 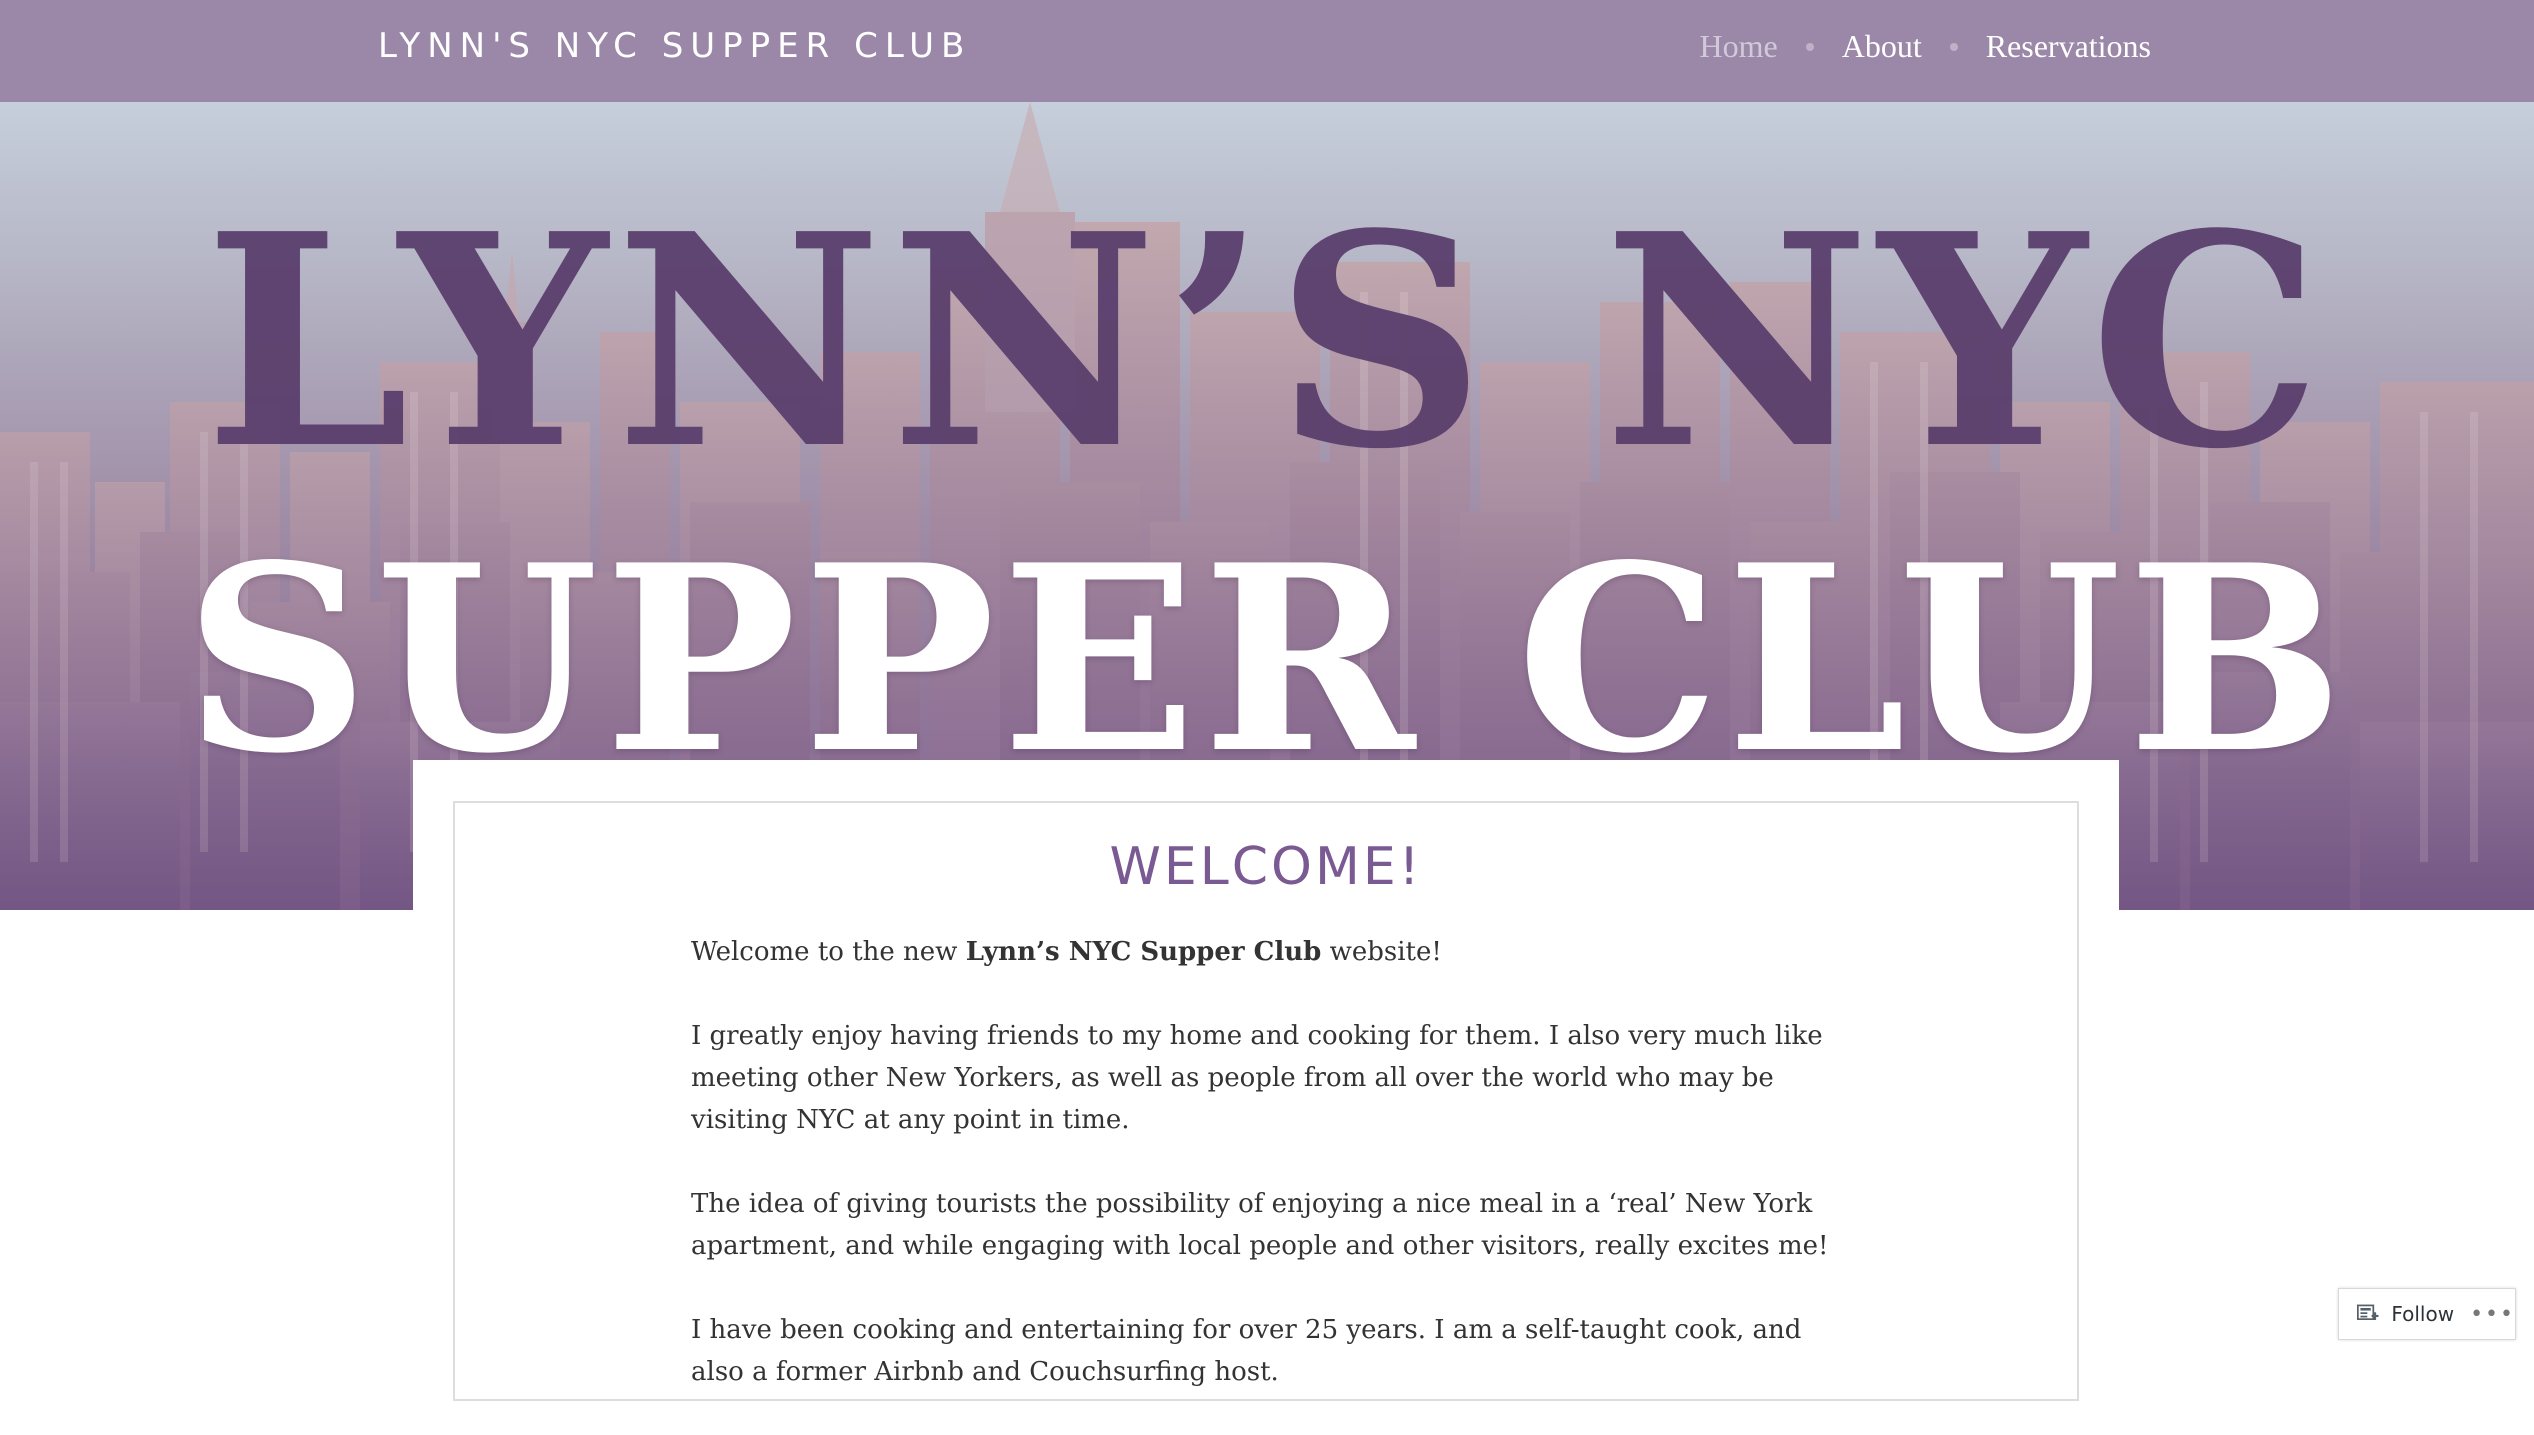 I want to click on follow-icon, so click(x=2368, y=1312).